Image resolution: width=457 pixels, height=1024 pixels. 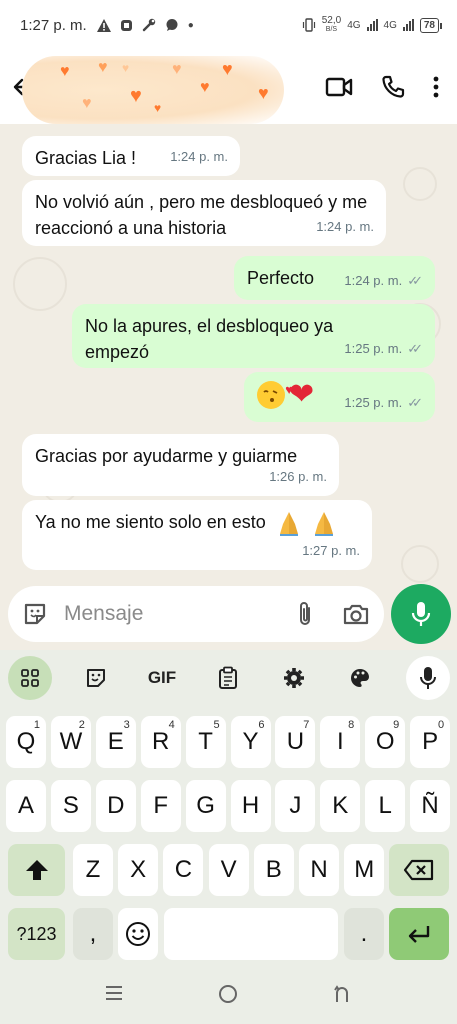 I want to click on key: L, so click(x=385, y=806).